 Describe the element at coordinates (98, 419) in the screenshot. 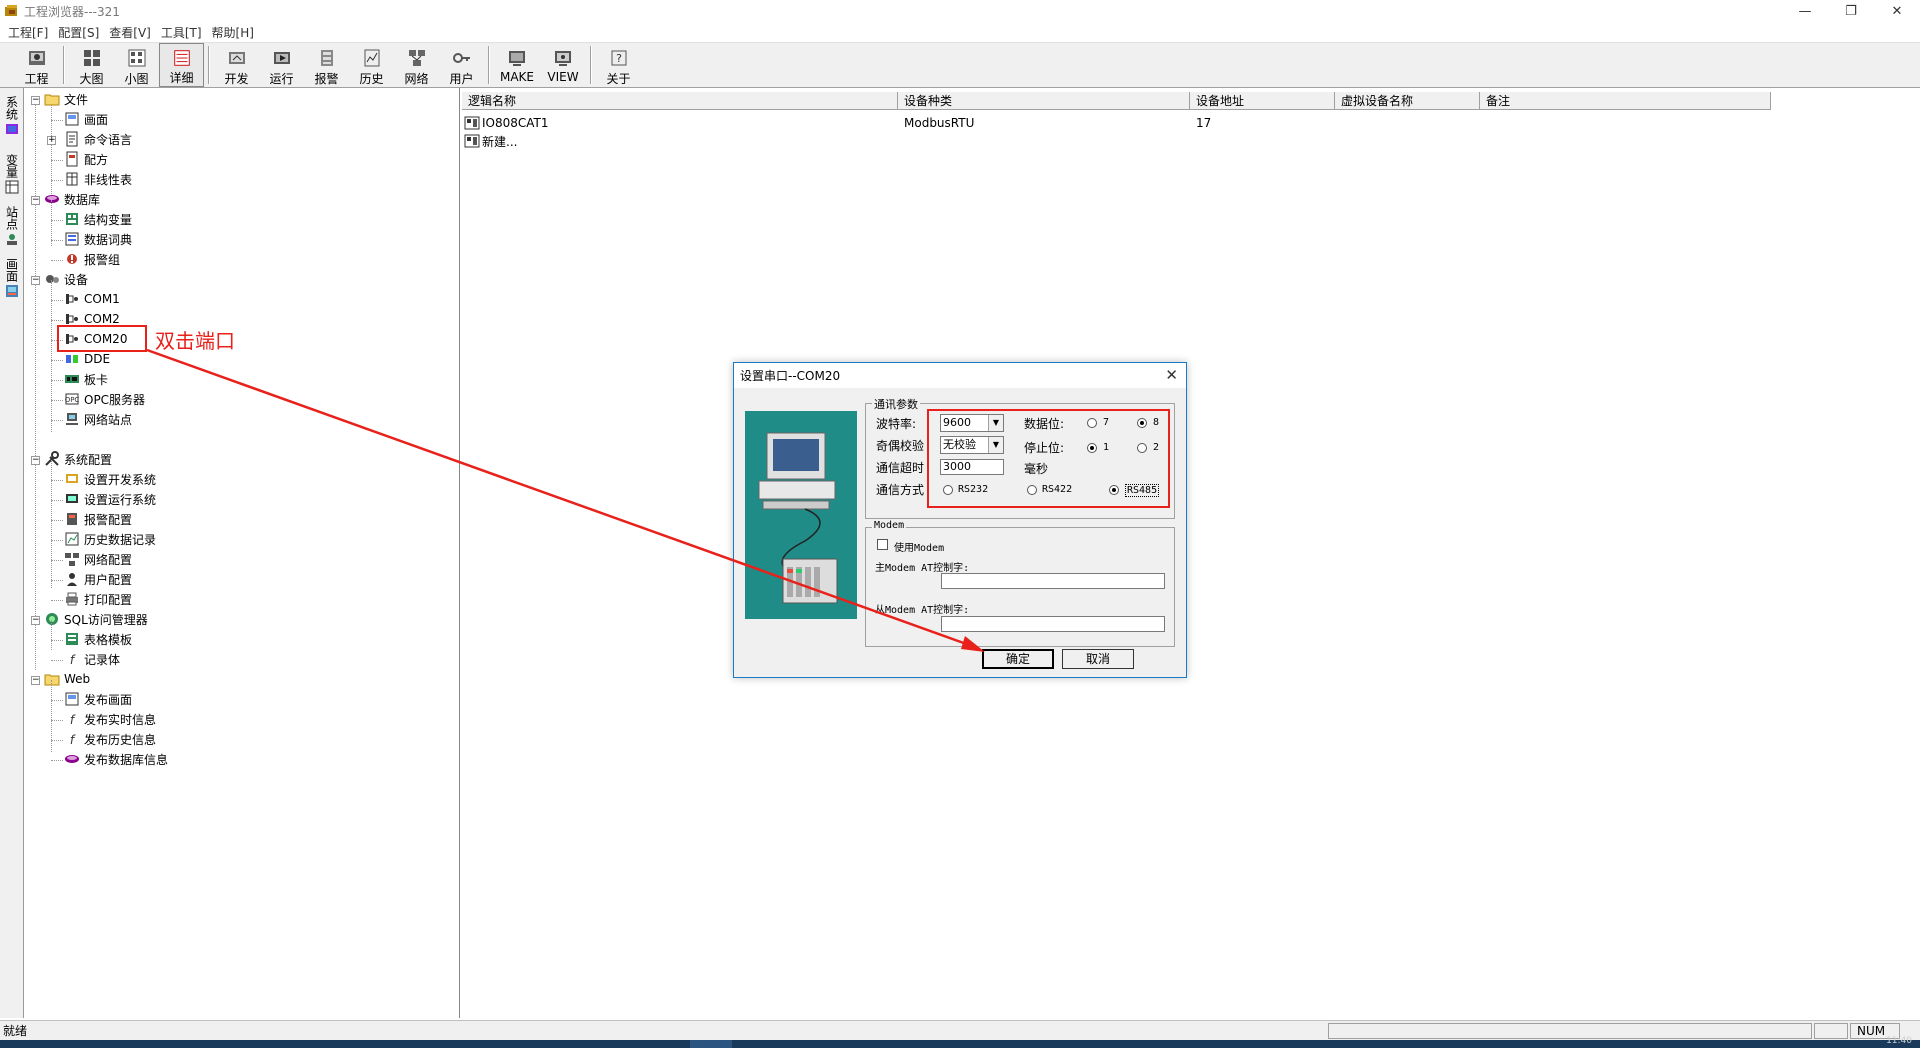

I see `tree-node-network-station: 网络站点` at that location.